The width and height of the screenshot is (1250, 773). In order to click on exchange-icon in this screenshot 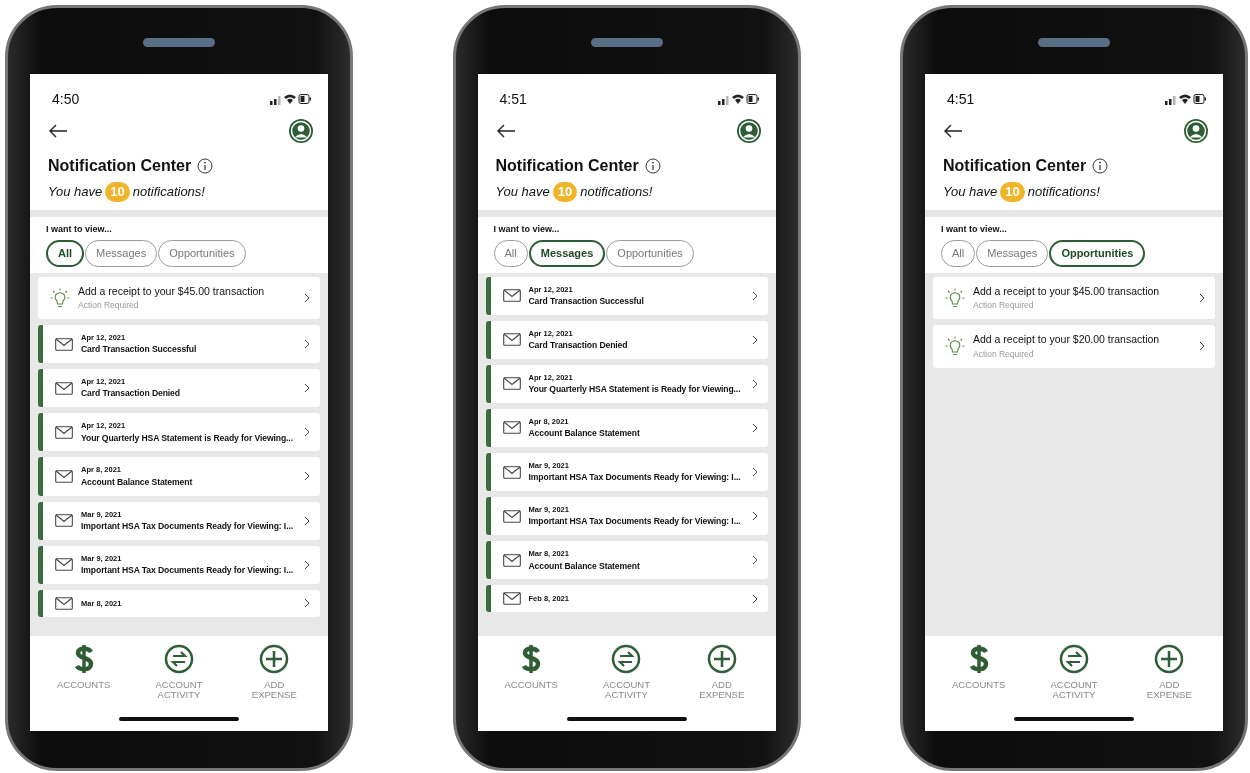, I will do `click(626, 659)`.